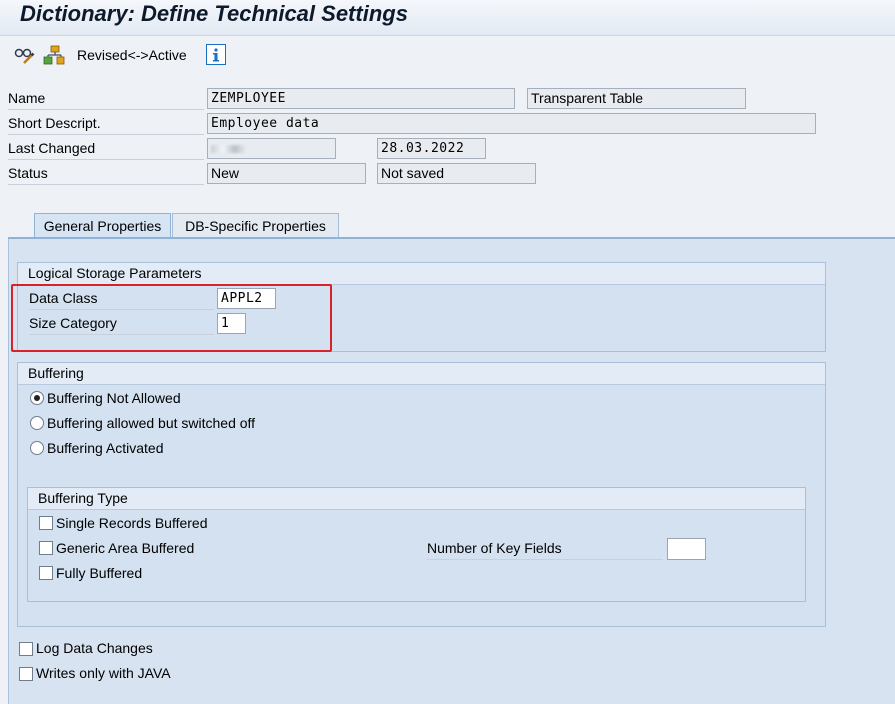 The image size is (895, 704). Describe the element at coordinates (24, 55) in the screenshot. I see `glasses-pencil-icon` at that location.